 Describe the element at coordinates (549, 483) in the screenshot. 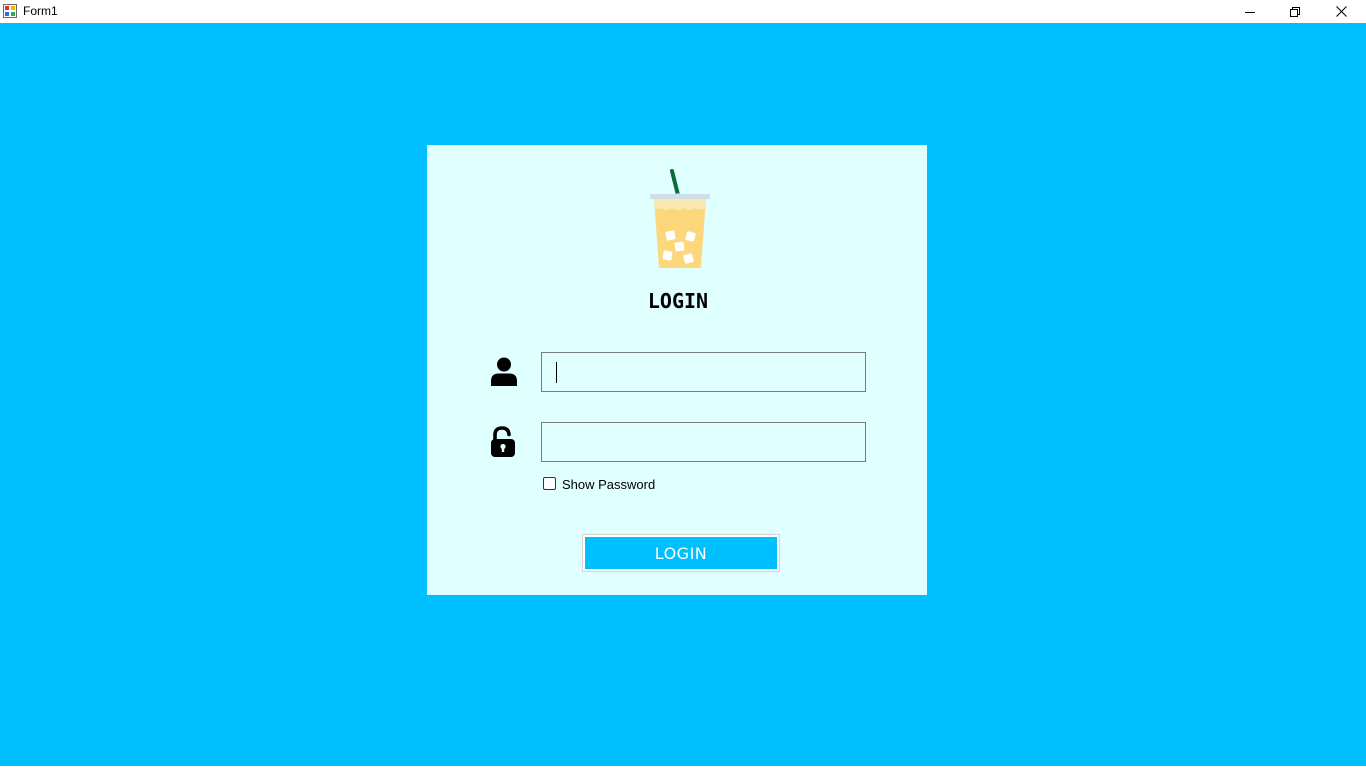

I see `show-password-checkbox` at that location.